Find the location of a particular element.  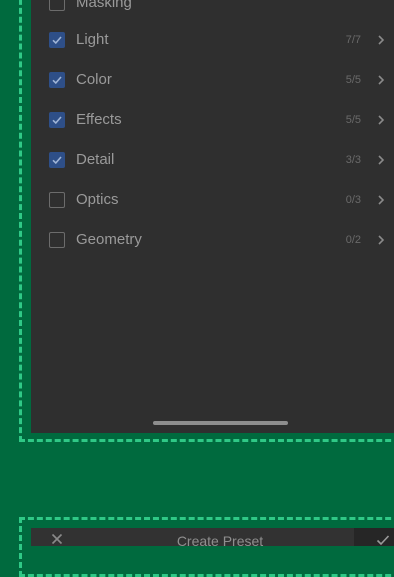

setting-row-geometry: Geometry 0/2 is located at coordinates (212, 241).